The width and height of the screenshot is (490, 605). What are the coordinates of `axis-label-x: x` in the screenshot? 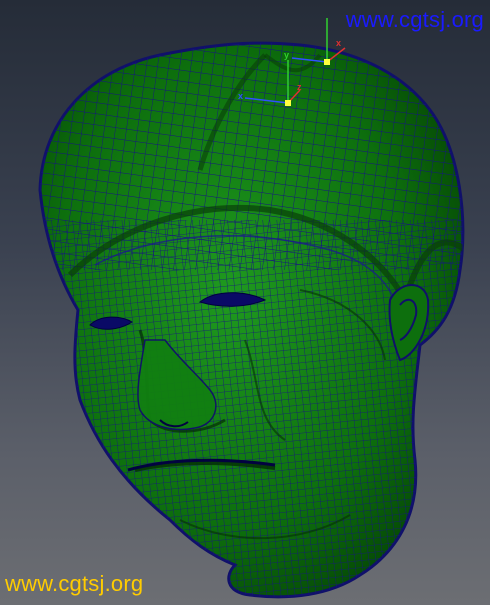 It's located at (338, 43).